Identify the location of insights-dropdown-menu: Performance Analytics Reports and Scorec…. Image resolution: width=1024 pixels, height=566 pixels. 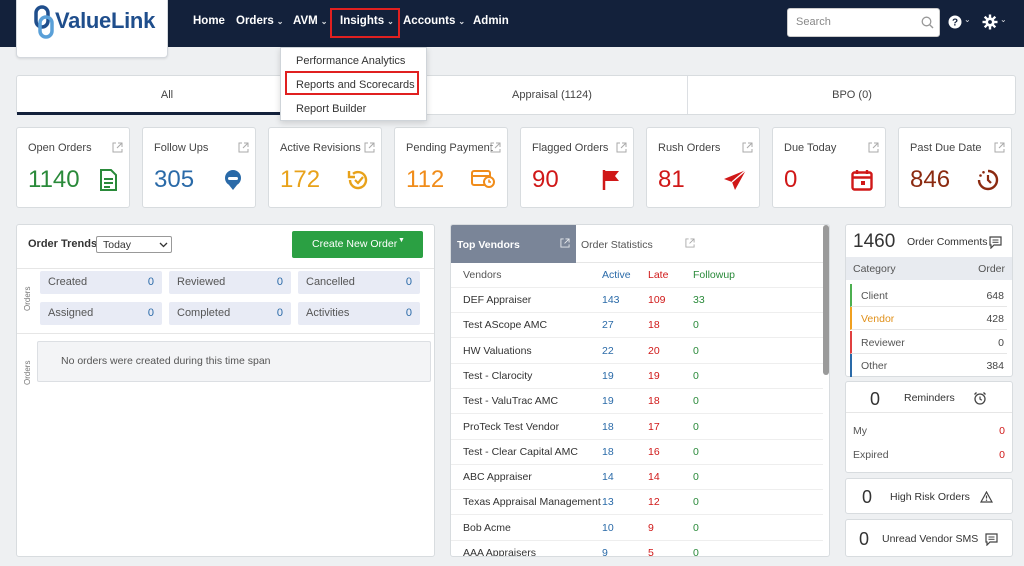
(353, 84).